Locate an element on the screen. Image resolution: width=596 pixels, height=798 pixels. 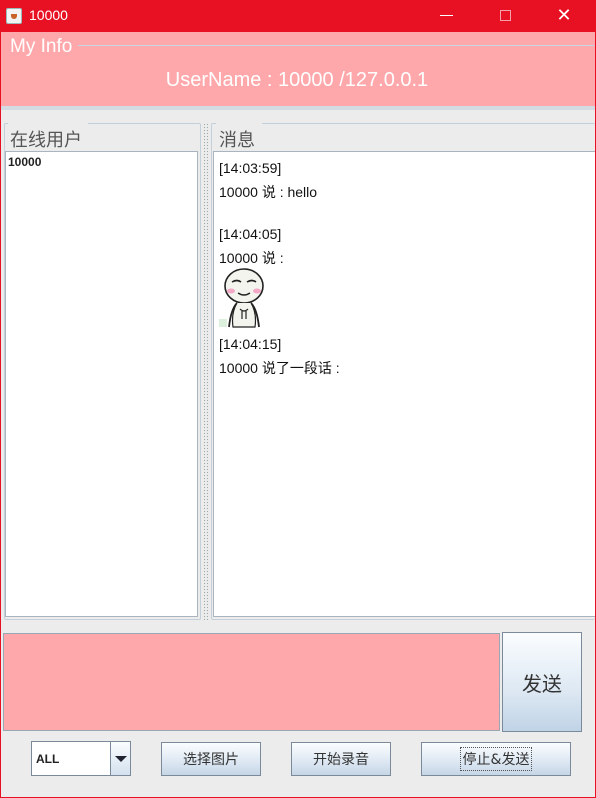
minimize-icon is located at coordinates (446, 15).